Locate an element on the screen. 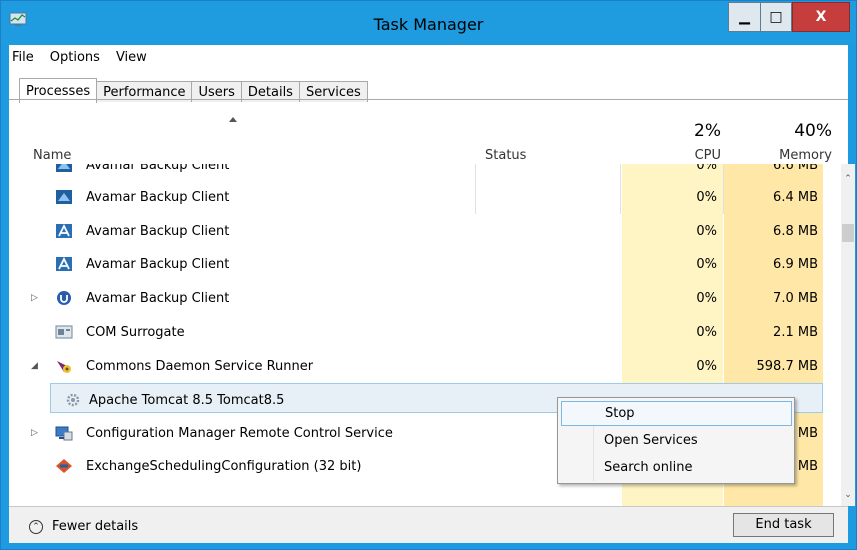 The image size is (857, 550). avamar-u-icon is located at coordinates (64, 298).